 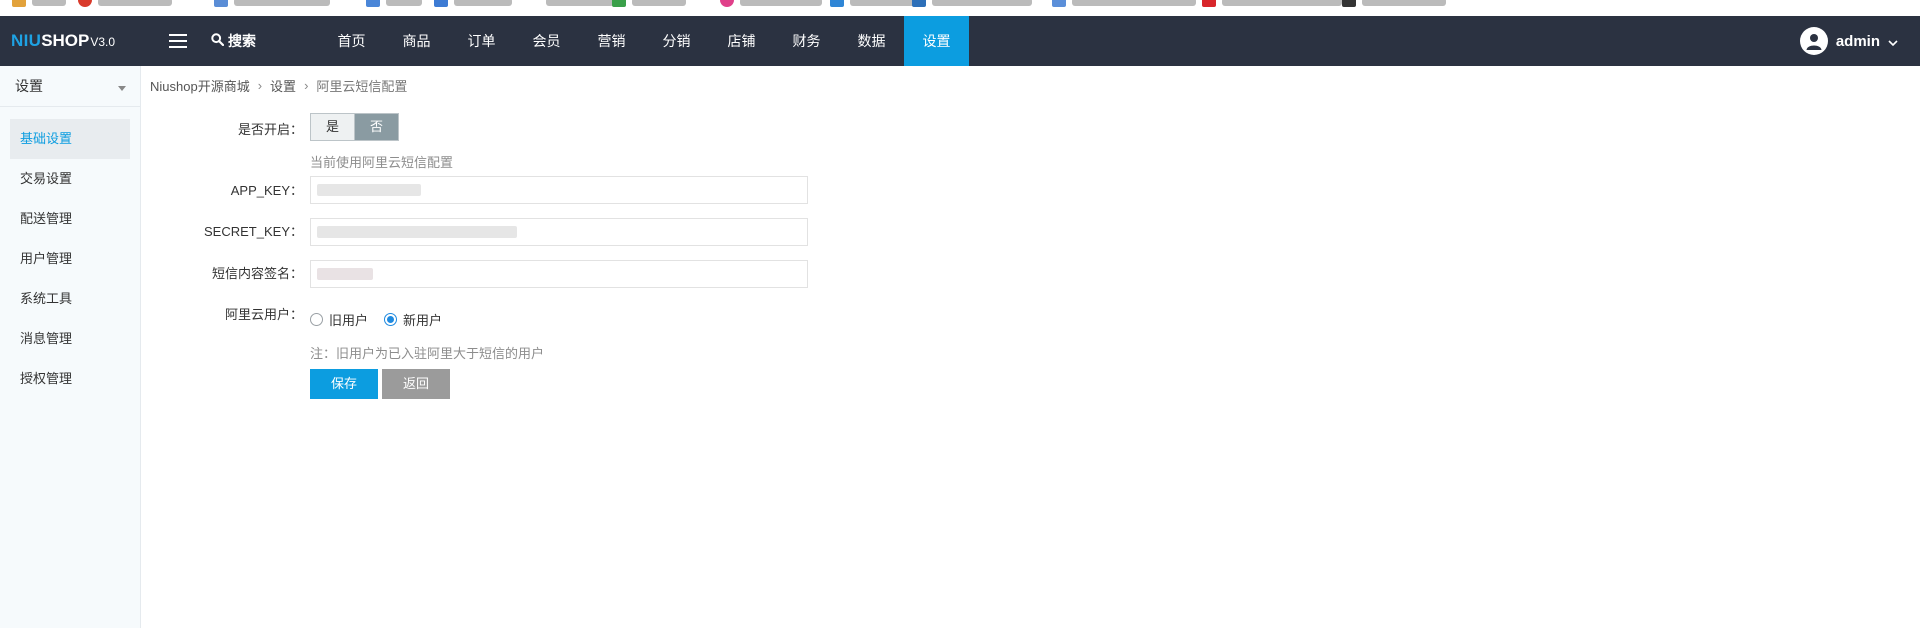 I want to click on main-nav: 首页 商品 订单 会员 营销 分销 店铺 财务 数据 设置, so click(x=644, y=41).